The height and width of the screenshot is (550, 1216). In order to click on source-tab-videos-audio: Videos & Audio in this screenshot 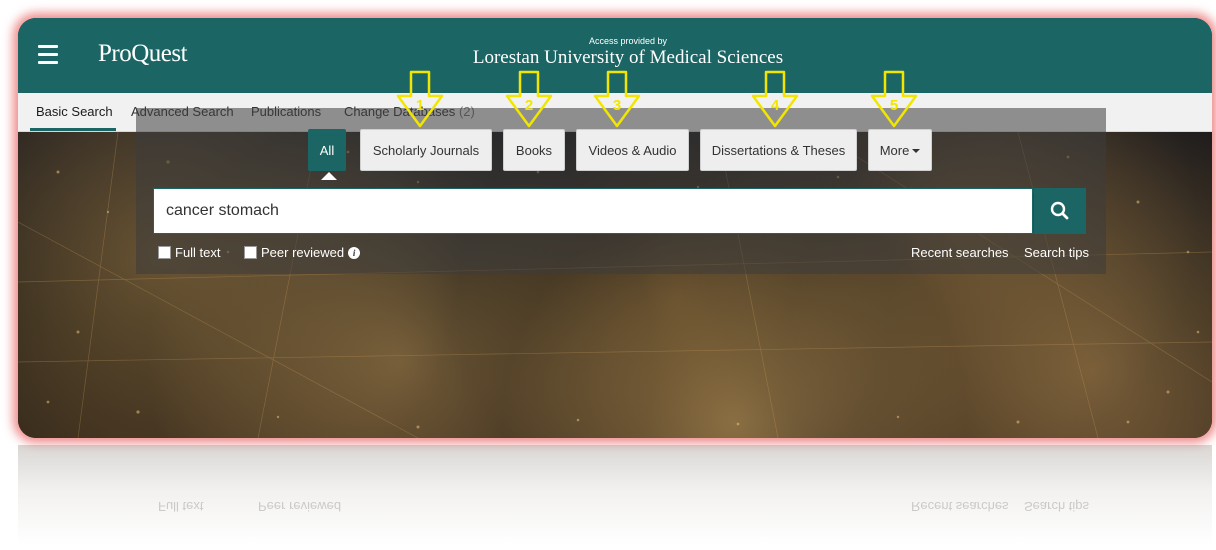, I will do `click(632, 150)`.